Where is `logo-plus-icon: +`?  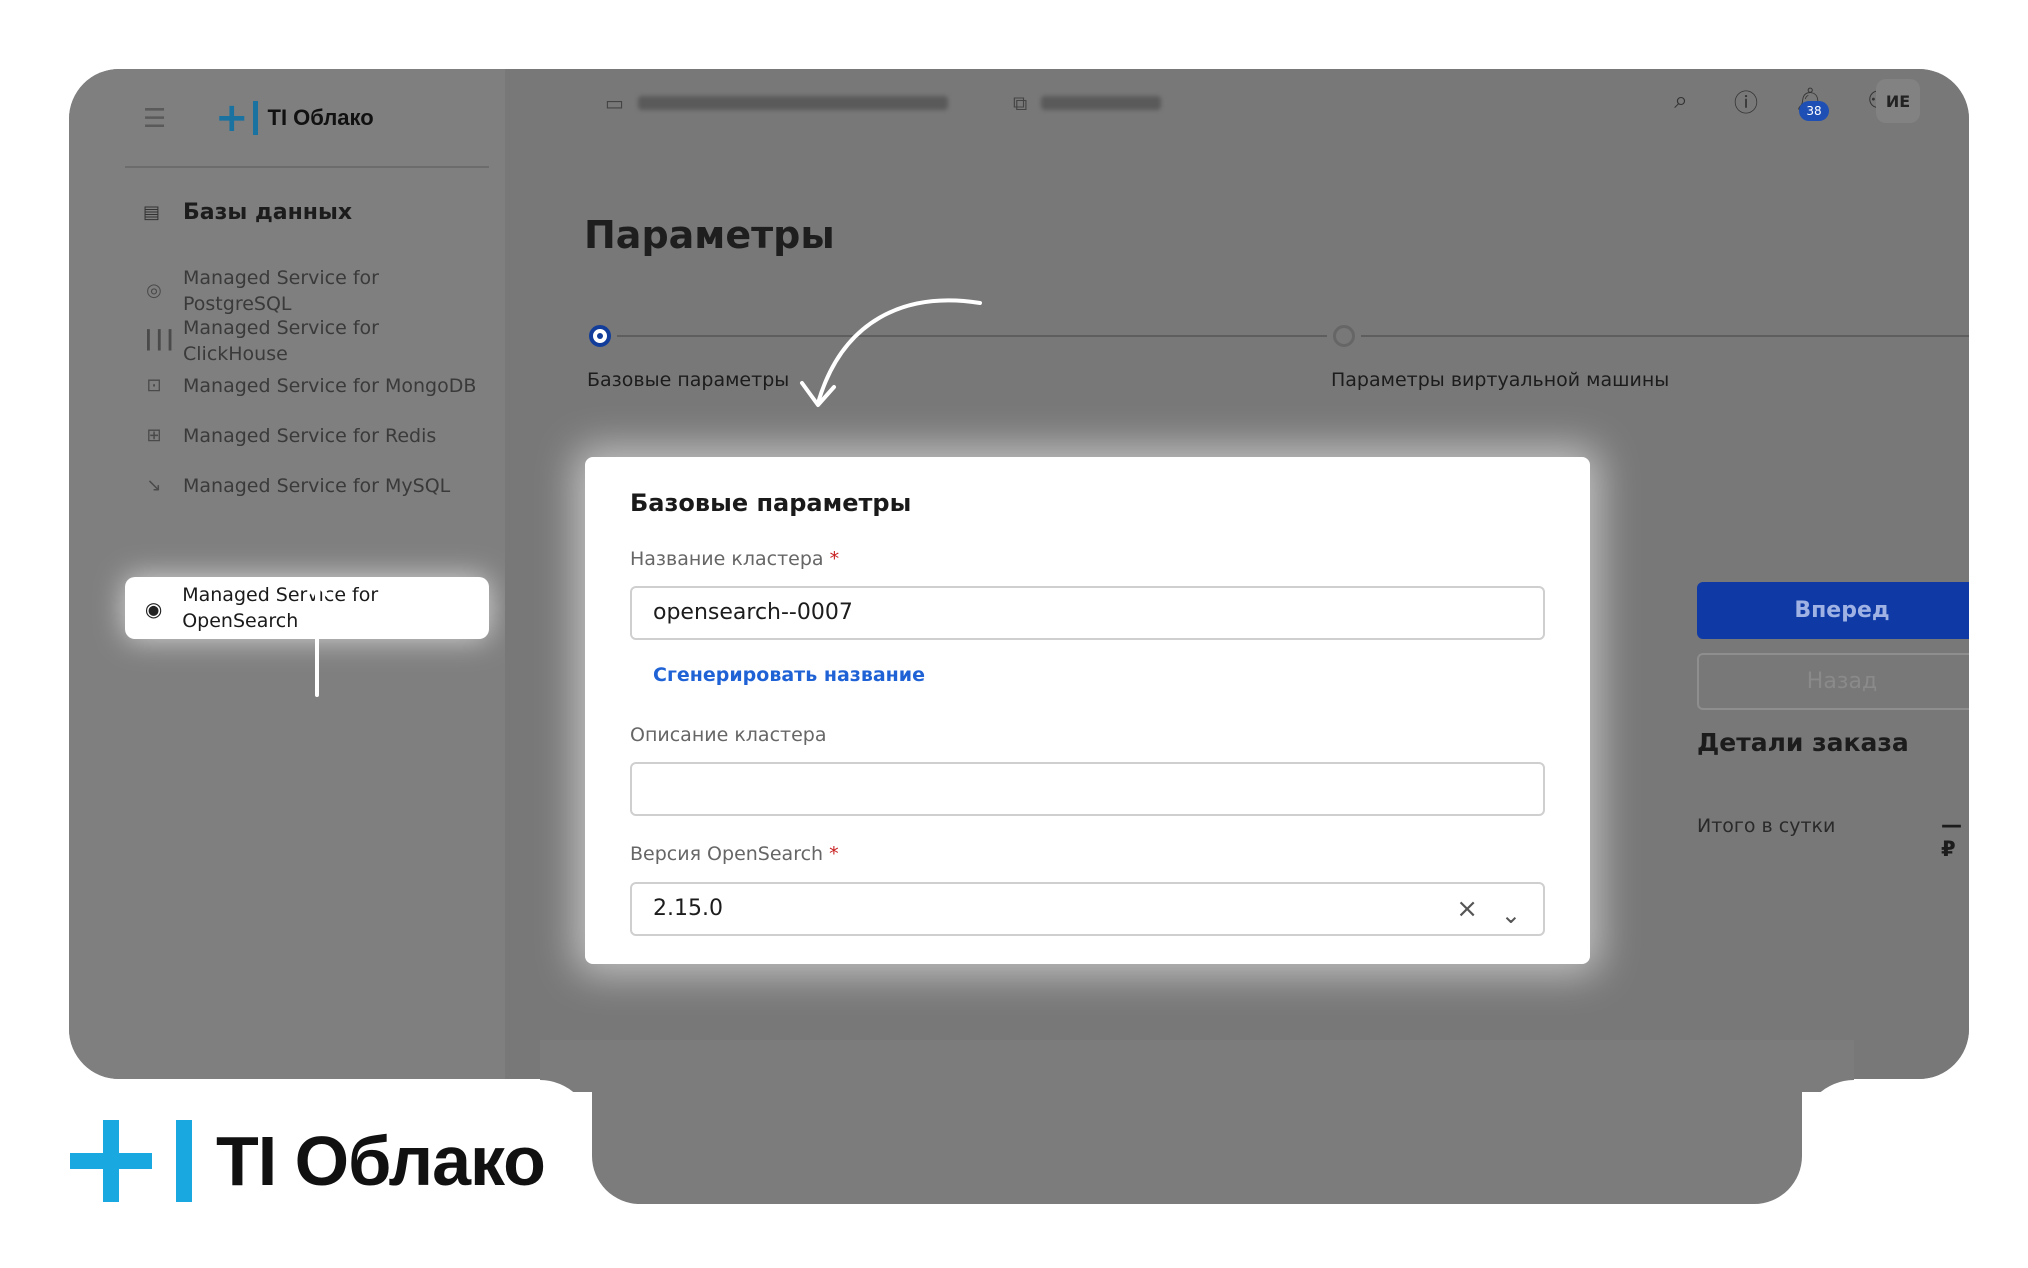
logo-plus-icon: + is located at coordinates (232, 118).